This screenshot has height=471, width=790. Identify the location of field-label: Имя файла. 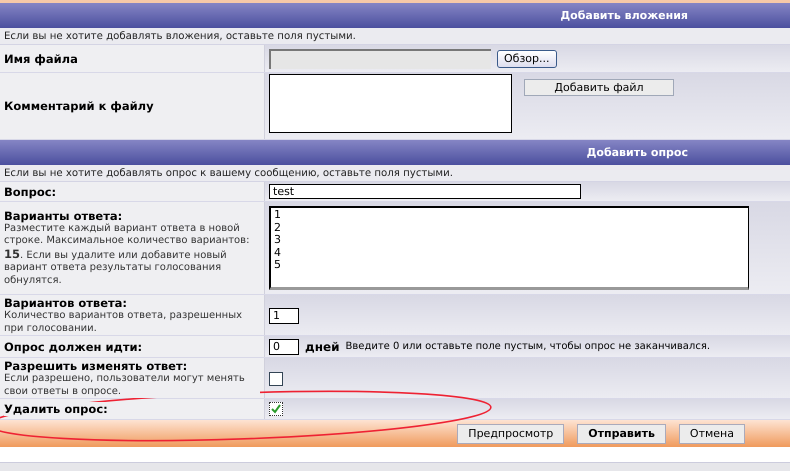
(41, 59).